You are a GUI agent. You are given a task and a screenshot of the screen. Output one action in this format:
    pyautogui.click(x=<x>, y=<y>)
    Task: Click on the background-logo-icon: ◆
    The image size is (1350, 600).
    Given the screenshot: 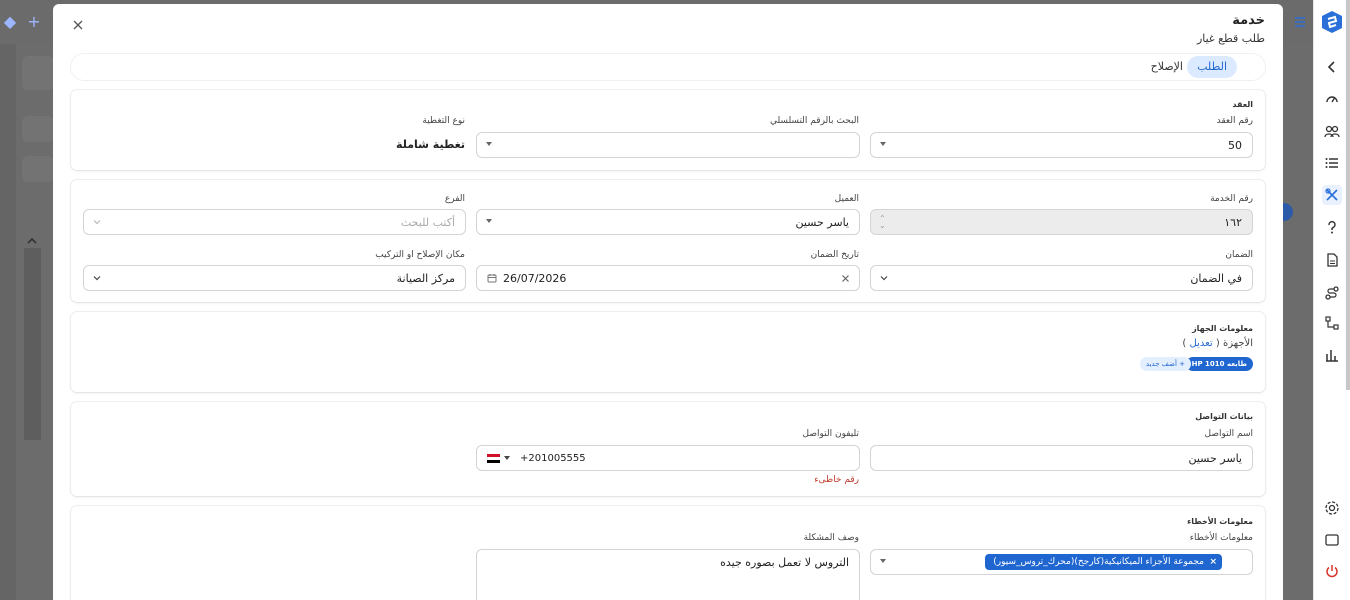 What is the action you would take?
    pyautogui.click(x=10, y=21)
    